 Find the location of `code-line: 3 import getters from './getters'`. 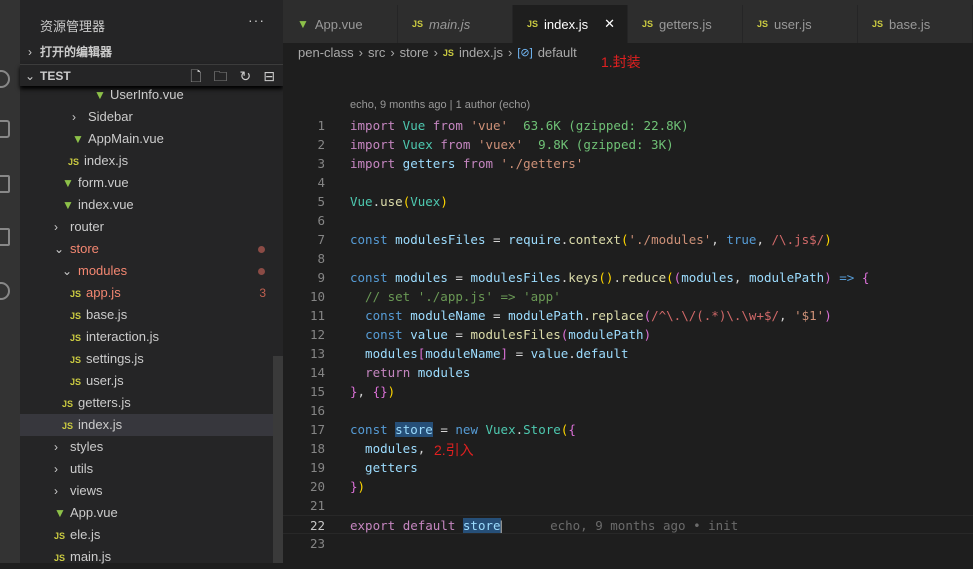

code-line: 3 import getters from './getters' is located at coordinates (628, 163).